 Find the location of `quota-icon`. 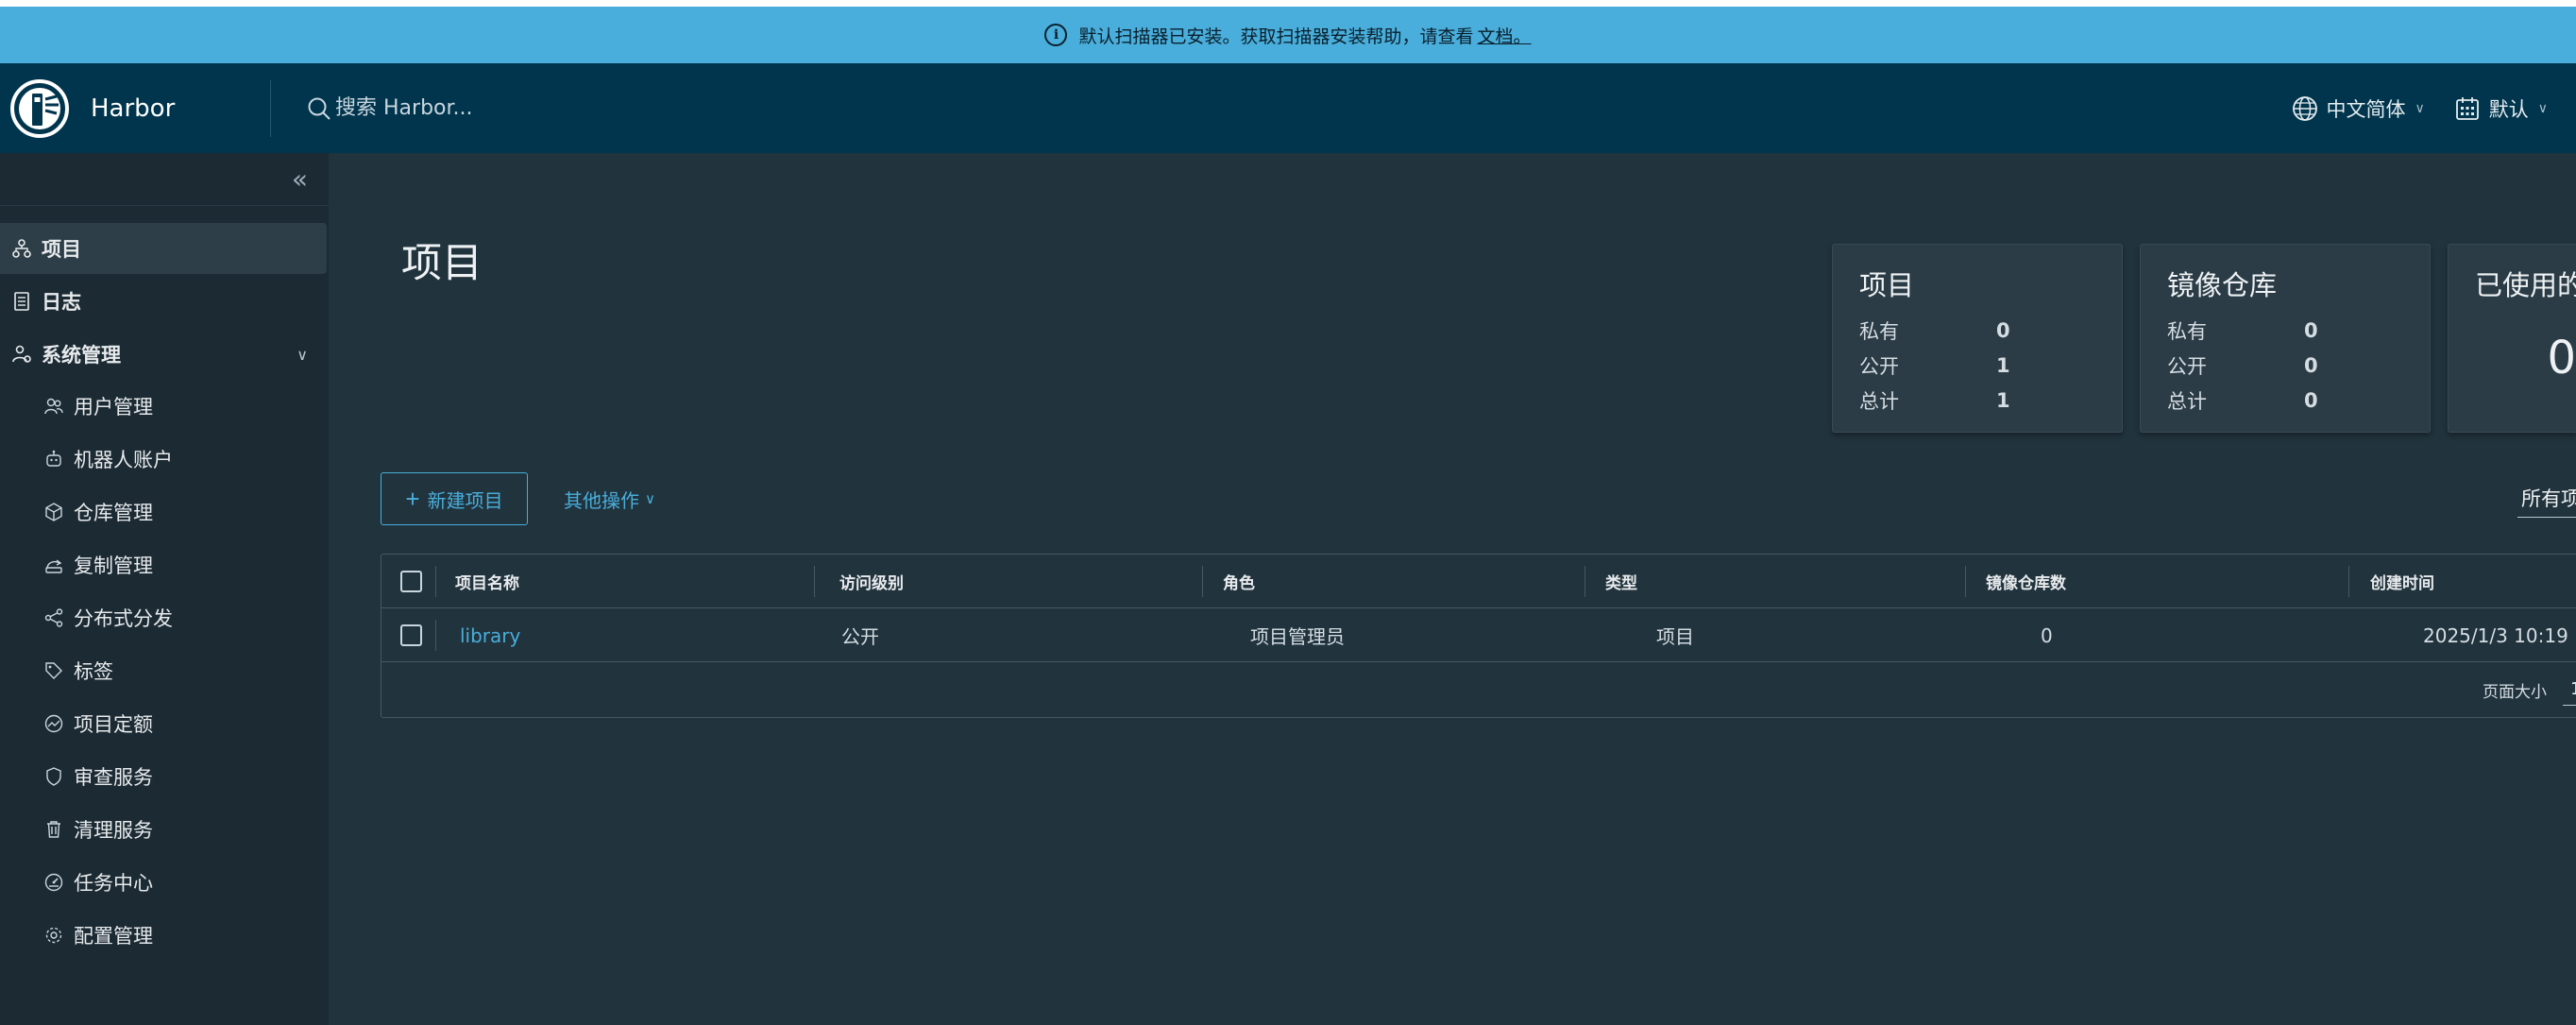

quota-icon is located at coordinates (53, 723).